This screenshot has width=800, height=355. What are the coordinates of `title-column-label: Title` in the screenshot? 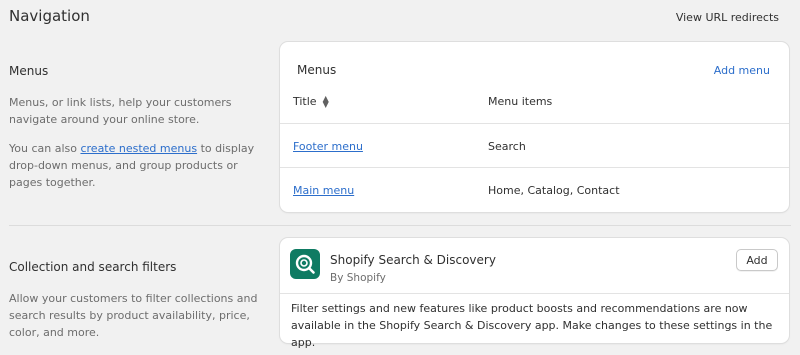 It's located at (305, 101).